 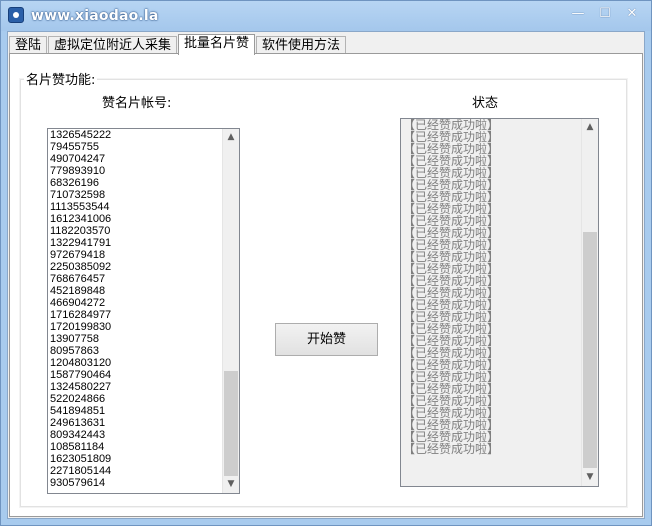 I want to click on list-item: 1113553544, so click(x=137, y=207).